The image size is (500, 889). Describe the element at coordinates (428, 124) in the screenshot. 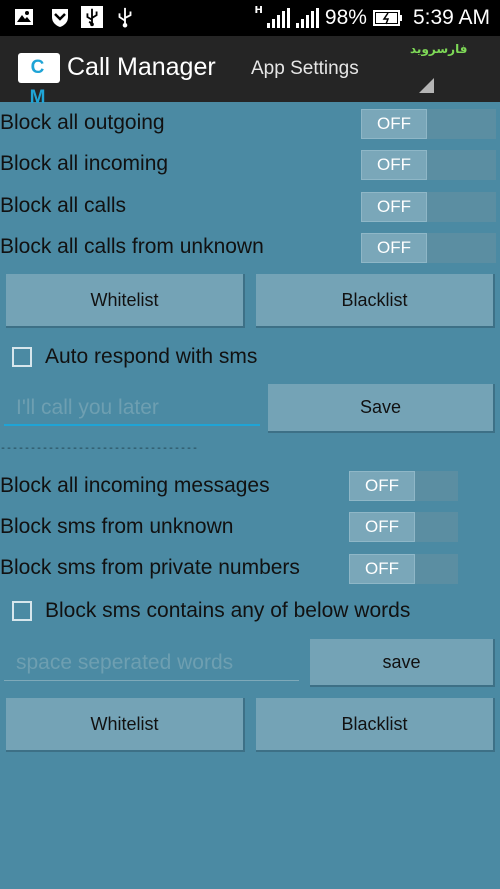

I see `toggle-block-outgoing: OFF` at that location.